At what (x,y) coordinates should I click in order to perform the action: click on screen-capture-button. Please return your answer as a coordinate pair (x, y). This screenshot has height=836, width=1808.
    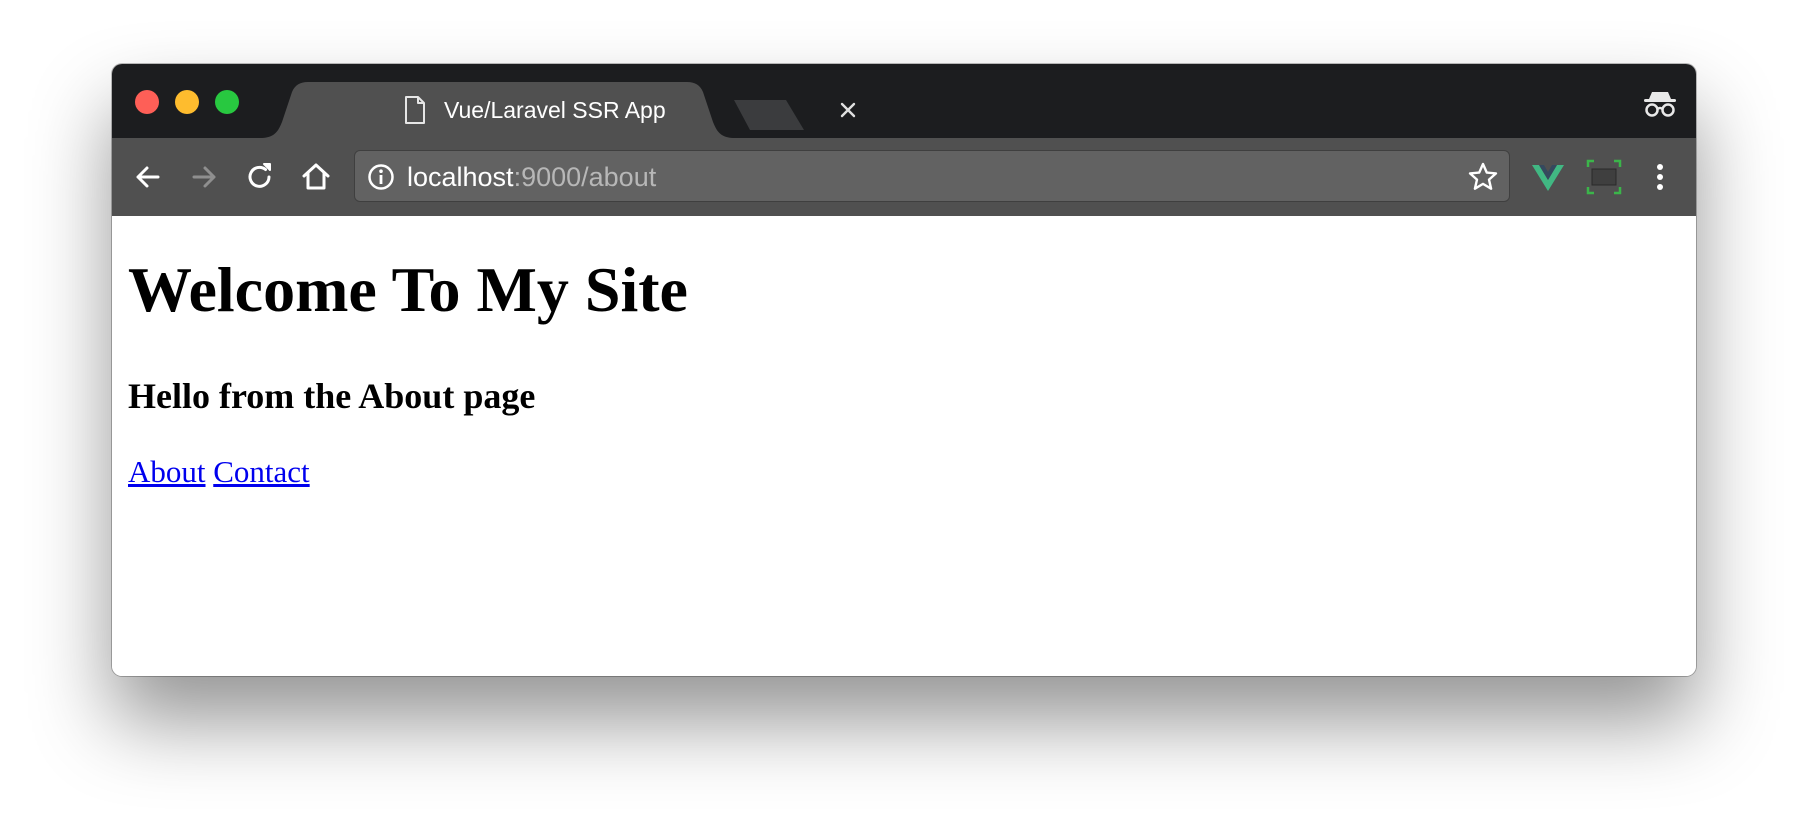
    Looking at the image, I should click on (1604, 177).